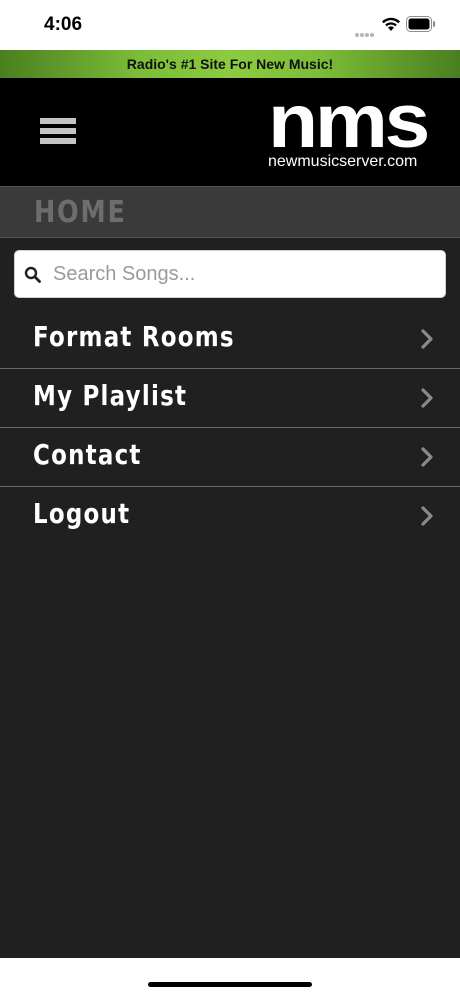 This screenshot has height=996, width=460. I want to click on cellular-dots-icon, so click(365, 33).